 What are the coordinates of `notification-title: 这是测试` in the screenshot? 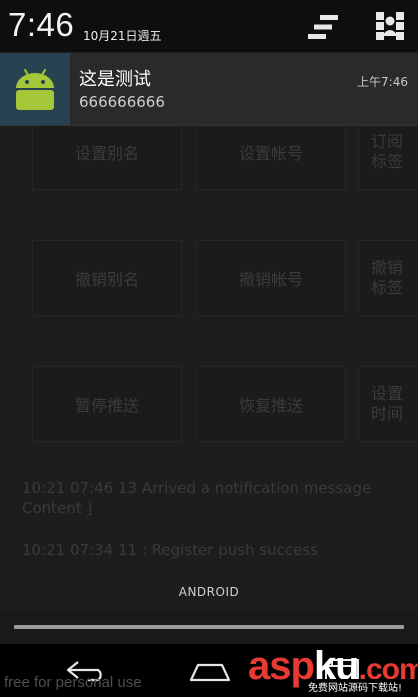 It's located at (115, 79).